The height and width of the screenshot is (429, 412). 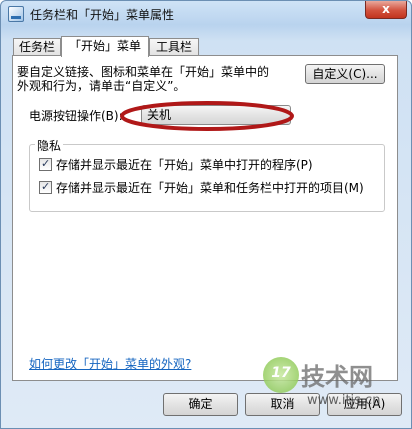 What do you see at coordinates (174, 46) in the screenshot?
I see `tab-toolbars: 工具栏` at bounding box center [174, 46].